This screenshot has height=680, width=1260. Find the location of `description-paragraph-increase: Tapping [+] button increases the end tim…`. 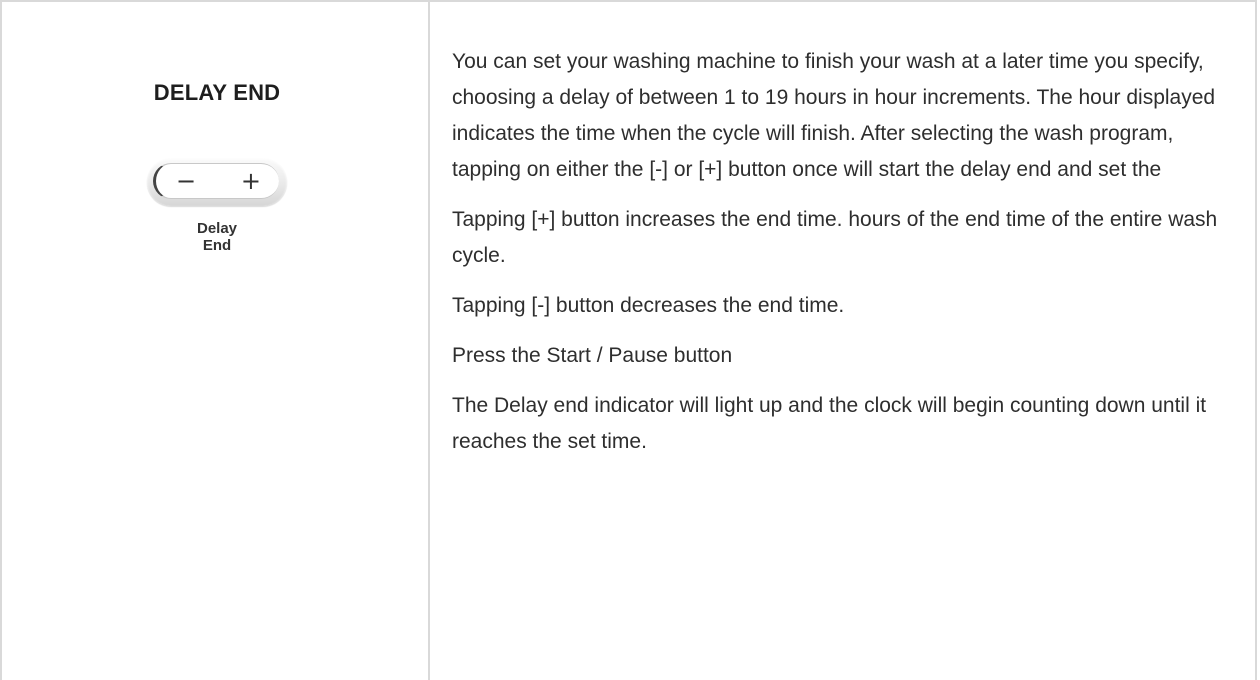

description-paragraph-increase: Tapping [+] button increases the end tim… is located at coordinates (835, 237).